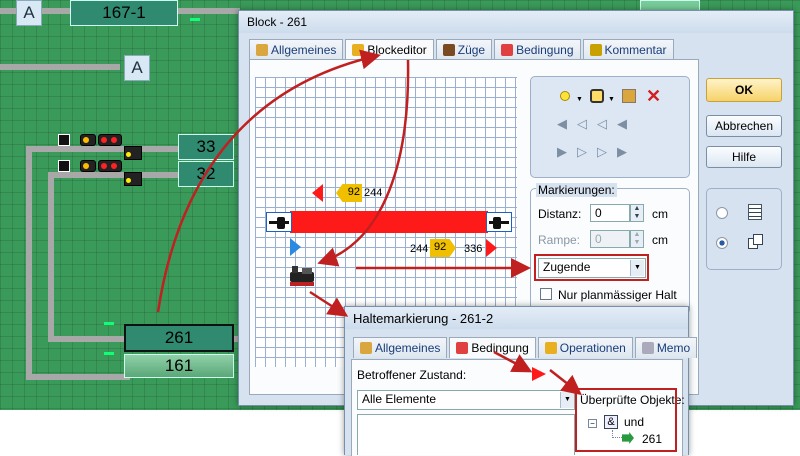 This screenshot has width=800, height=456. Describe the element at coordinates (329, 303) in the screenshot. I see `arrow-loco-to-halt` at that location.